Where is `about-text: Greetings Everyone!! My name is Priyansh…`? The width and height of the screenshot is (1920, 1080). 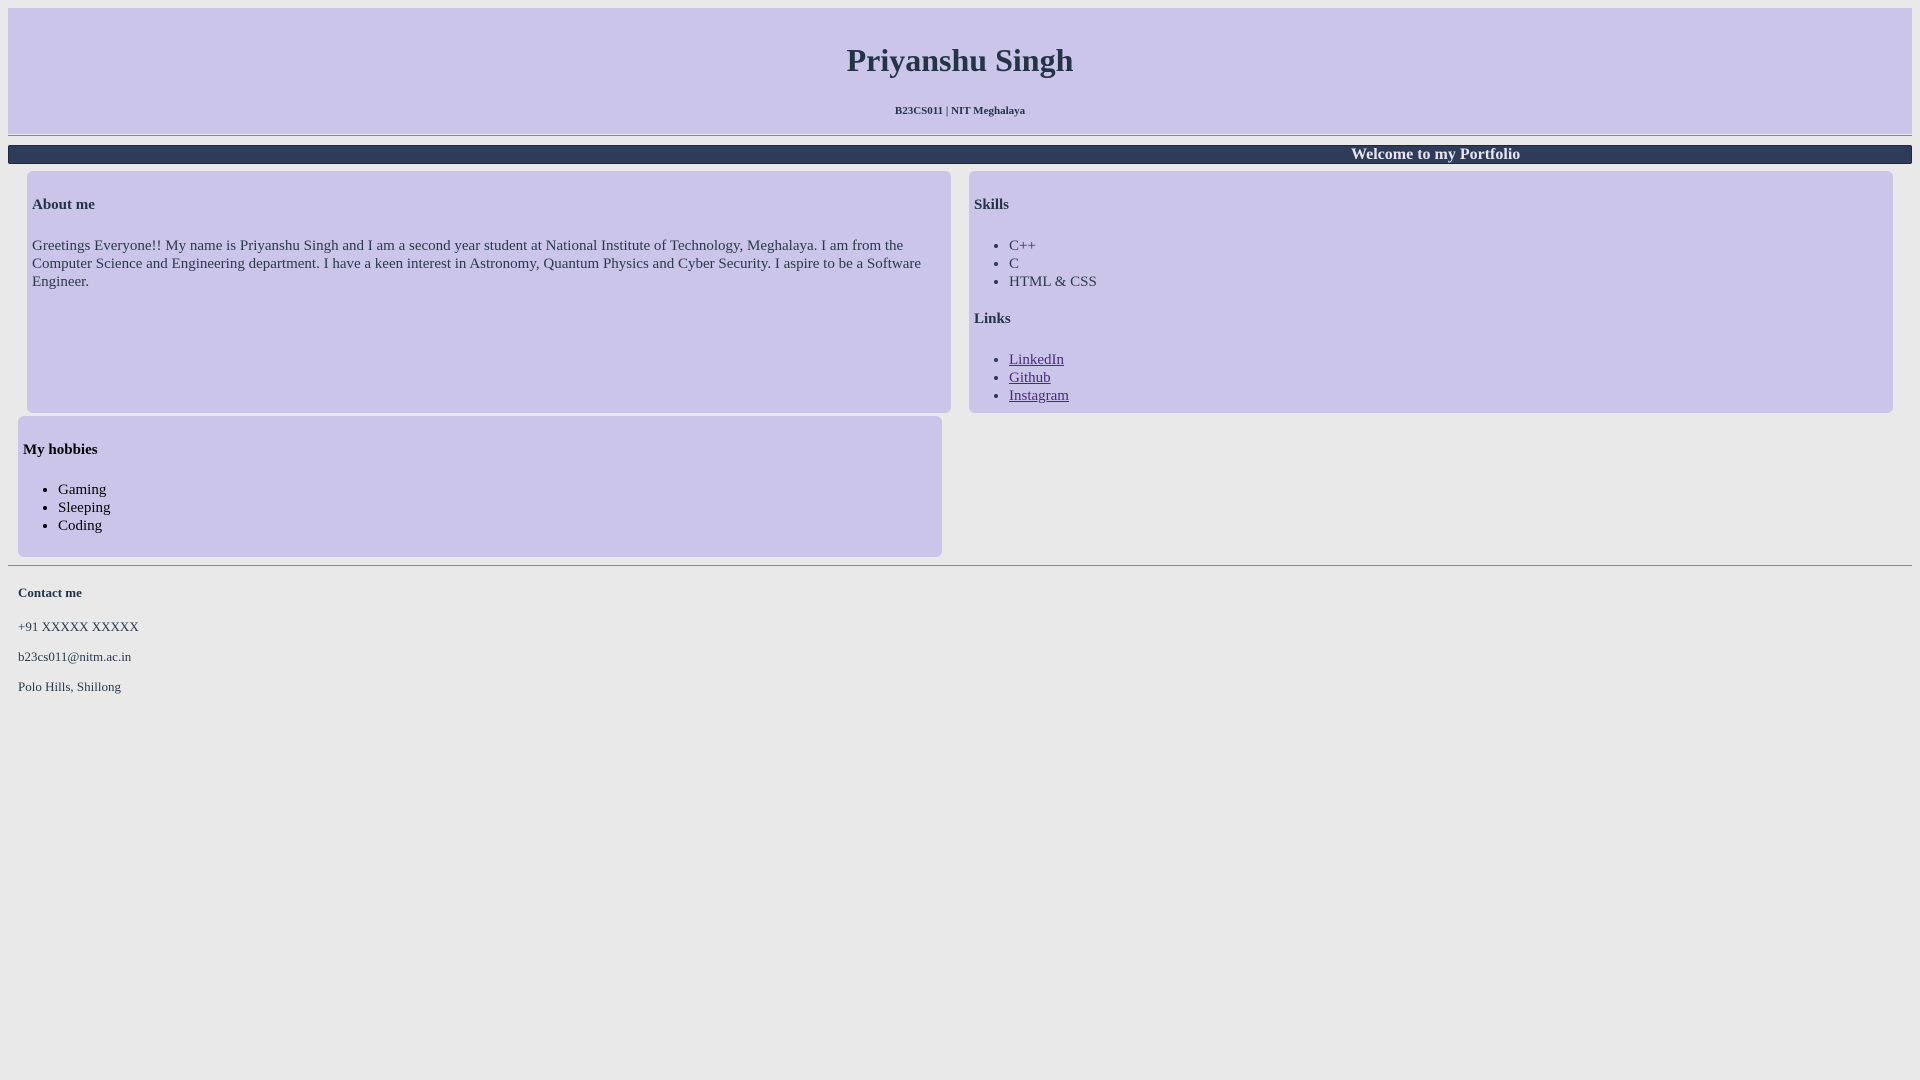 about-text: Greetings Everyone!! My name is Priyansh… is located at coordinates (477, 264).